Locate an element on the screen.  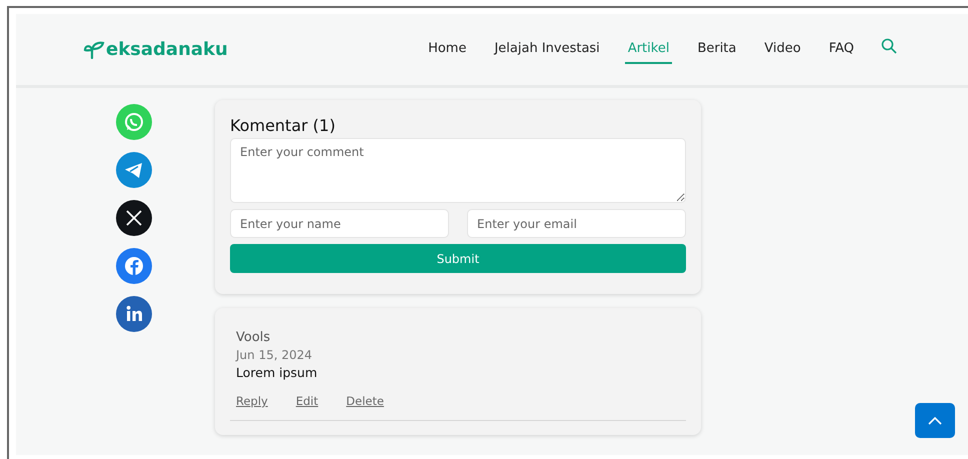
nav-link: Berita is located at coordinates (717, 49).